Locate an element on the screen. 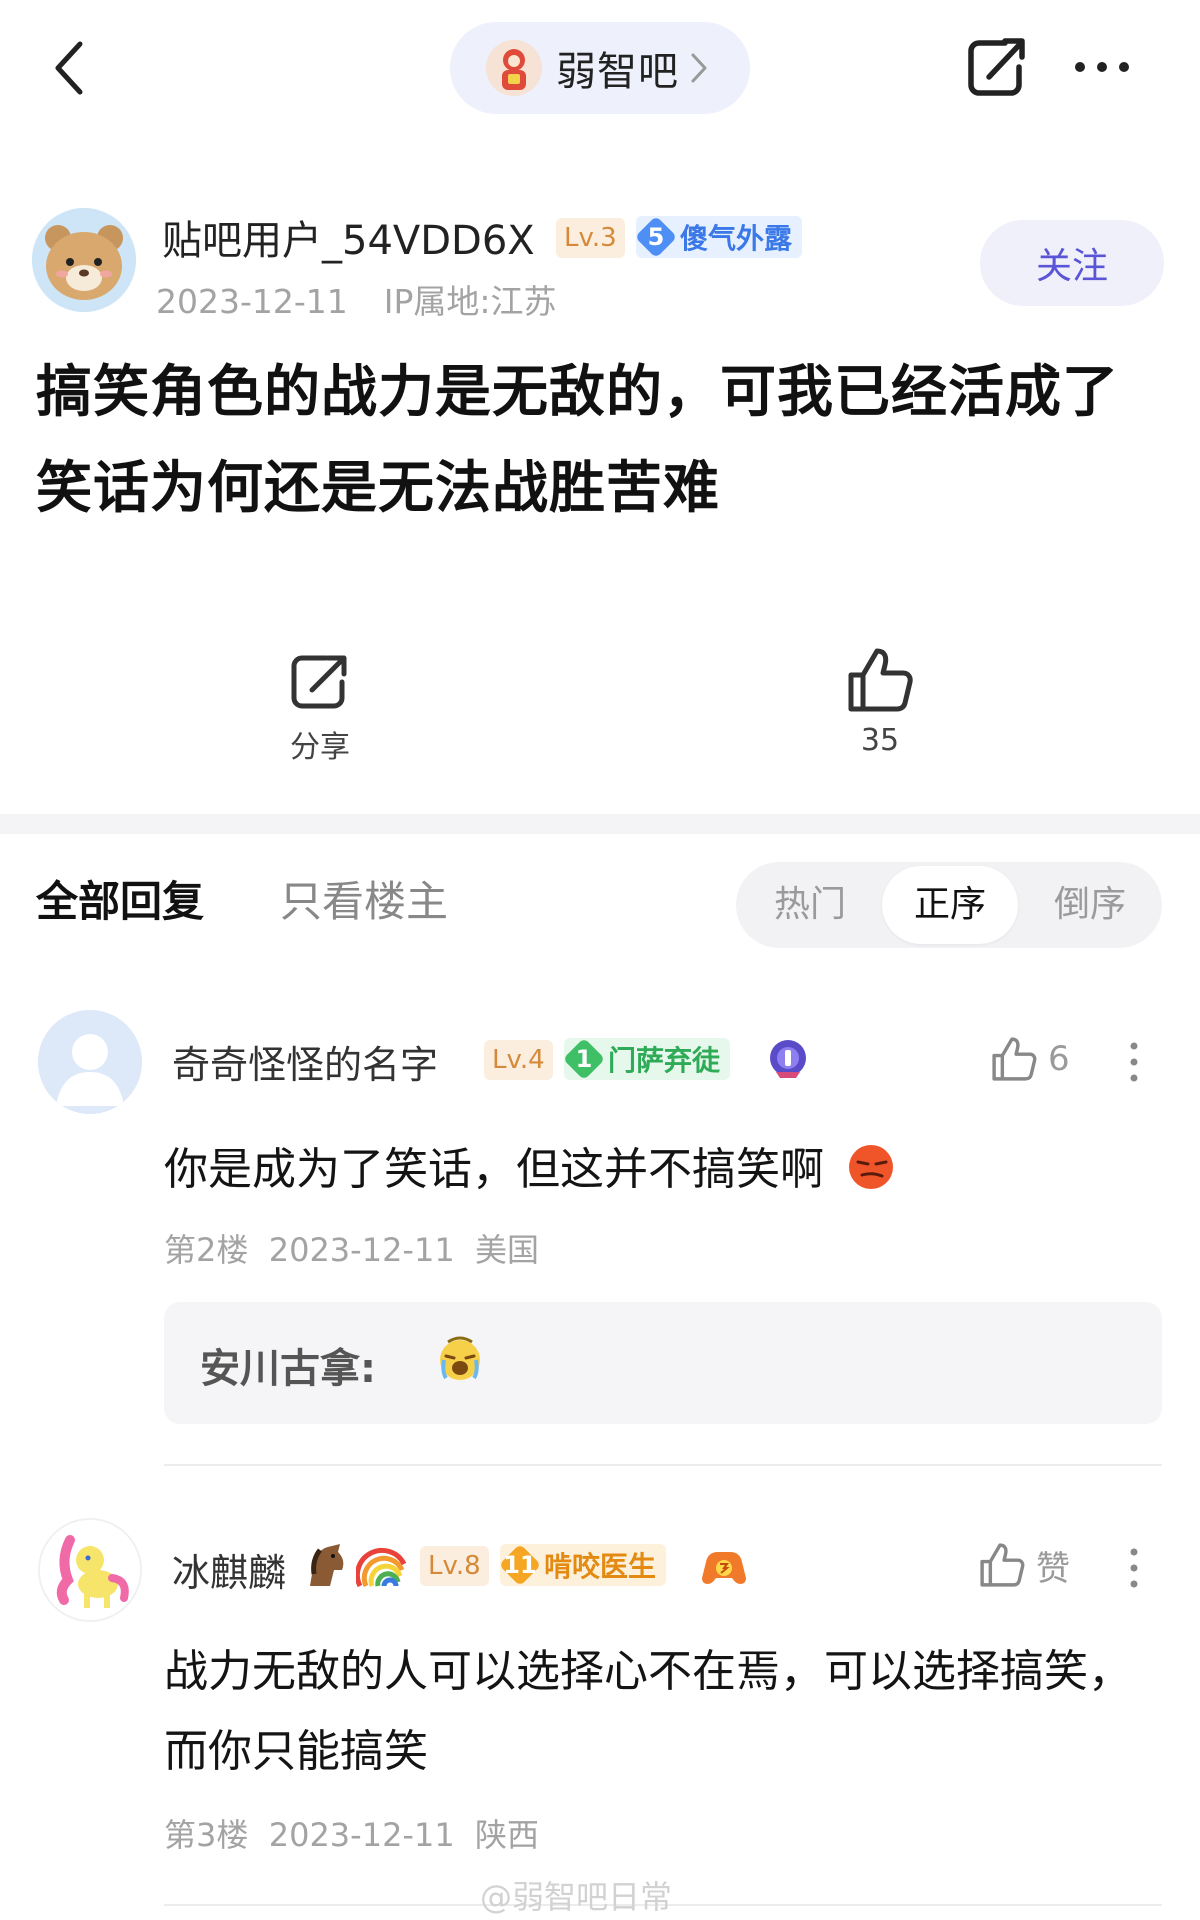 The image size is (1200, 1920). reply-body: 战力无敌的人可以选择心不在焉，可以选择搞笑，而你只能搞笑 is located at coordinates (648, 1711).